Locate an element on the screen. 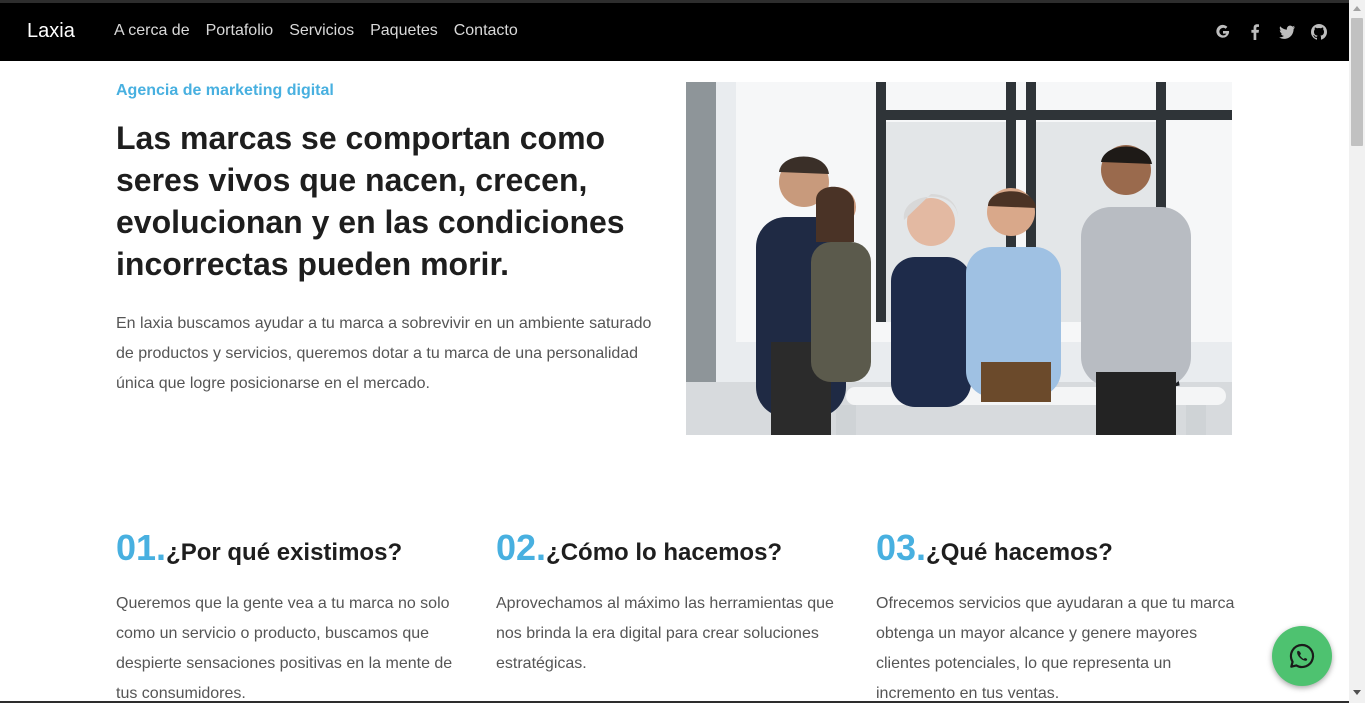  feature-number: 02. is located at coordinates (521, 547).